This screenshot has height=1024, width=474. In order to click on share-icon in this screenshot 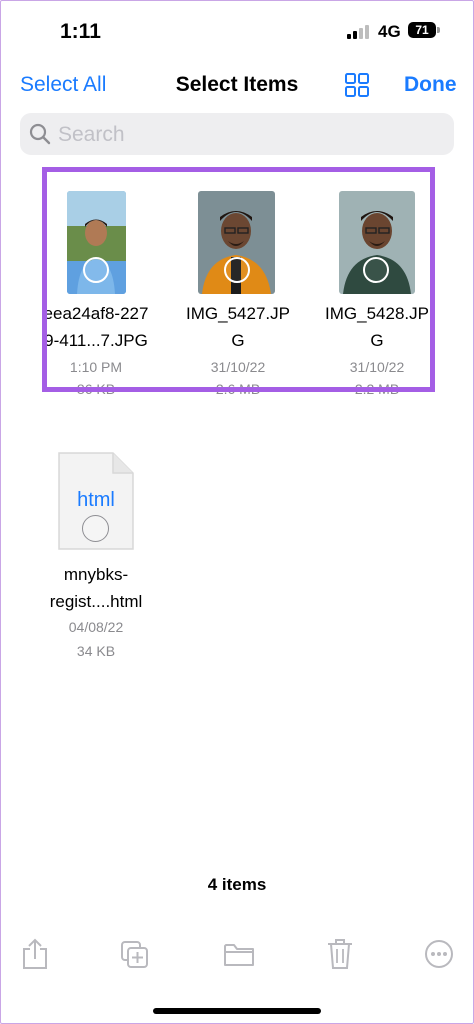, I will do `click(35, 954)`.